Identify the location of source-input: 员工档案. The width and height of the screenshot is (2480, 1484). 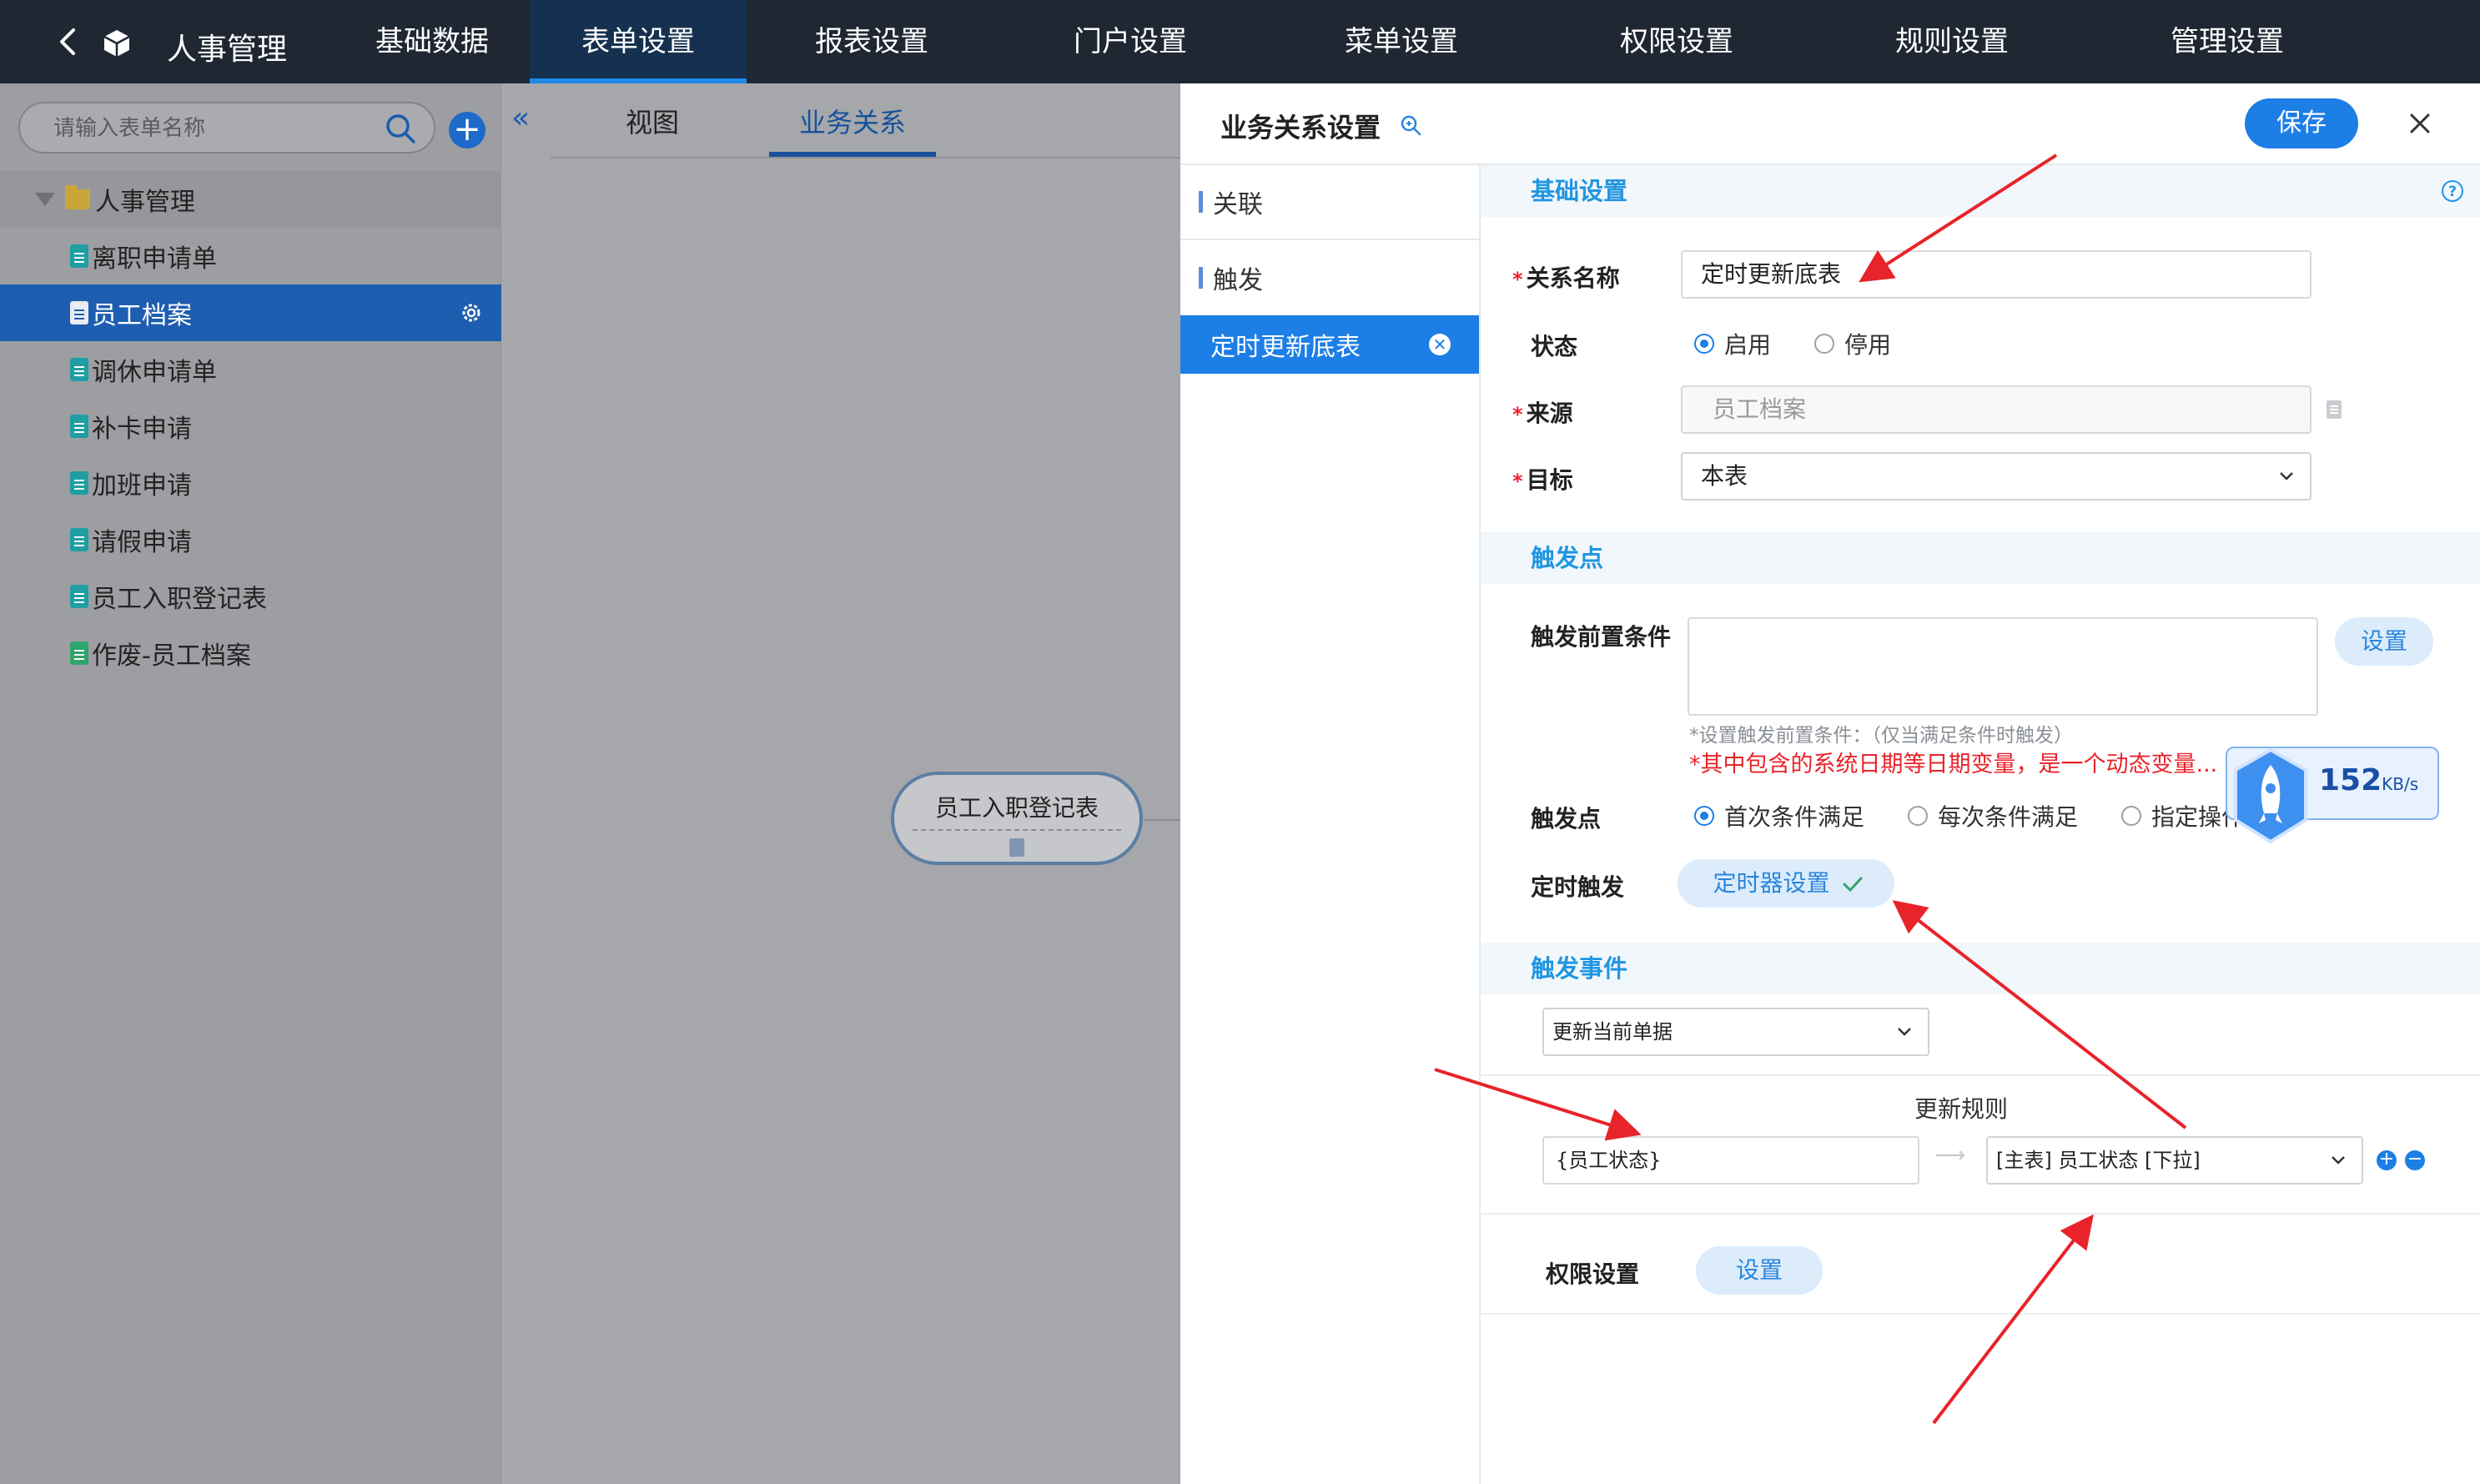
(1996, 410).